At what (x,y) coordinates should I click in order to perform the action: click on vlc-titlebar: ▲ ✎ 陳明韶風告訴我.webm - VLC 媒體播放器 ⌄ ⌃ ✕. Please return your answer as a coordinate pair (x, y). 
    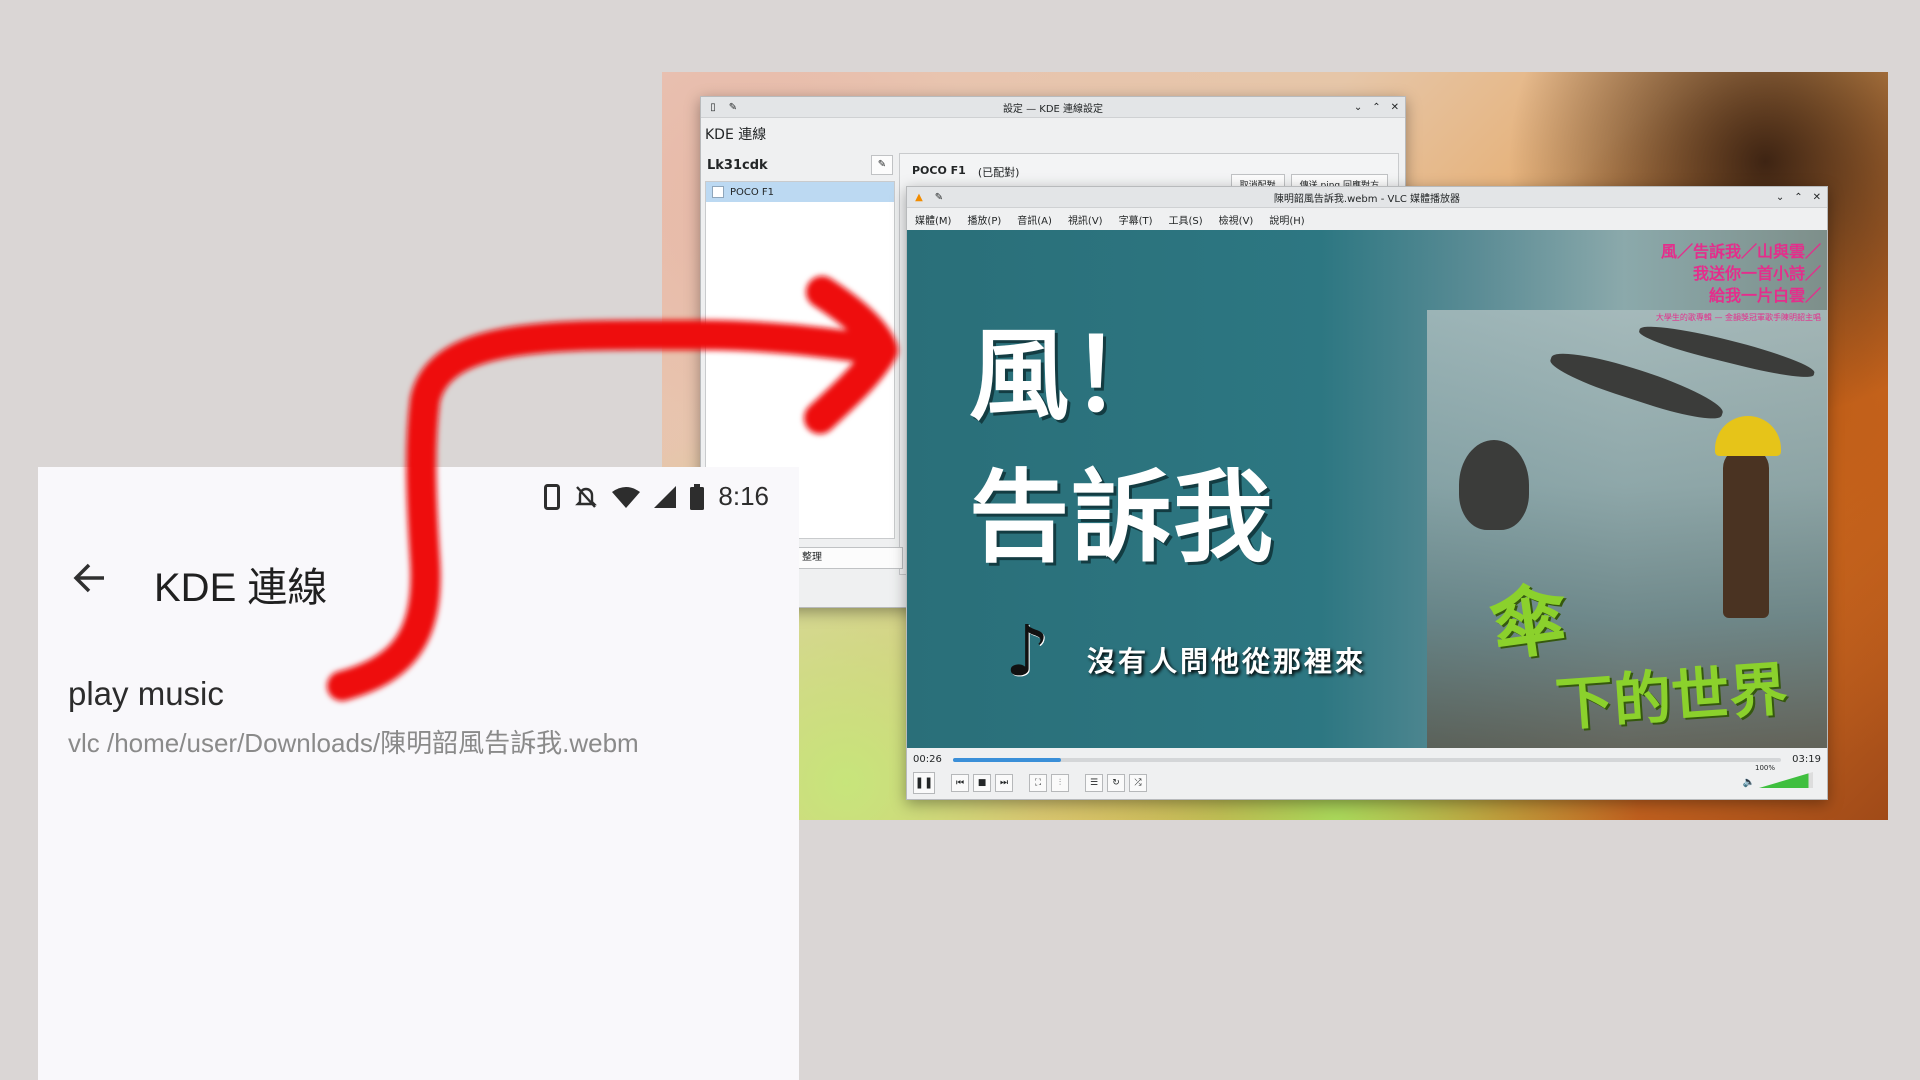
    Looking at the image, I should click on (1367, 197).